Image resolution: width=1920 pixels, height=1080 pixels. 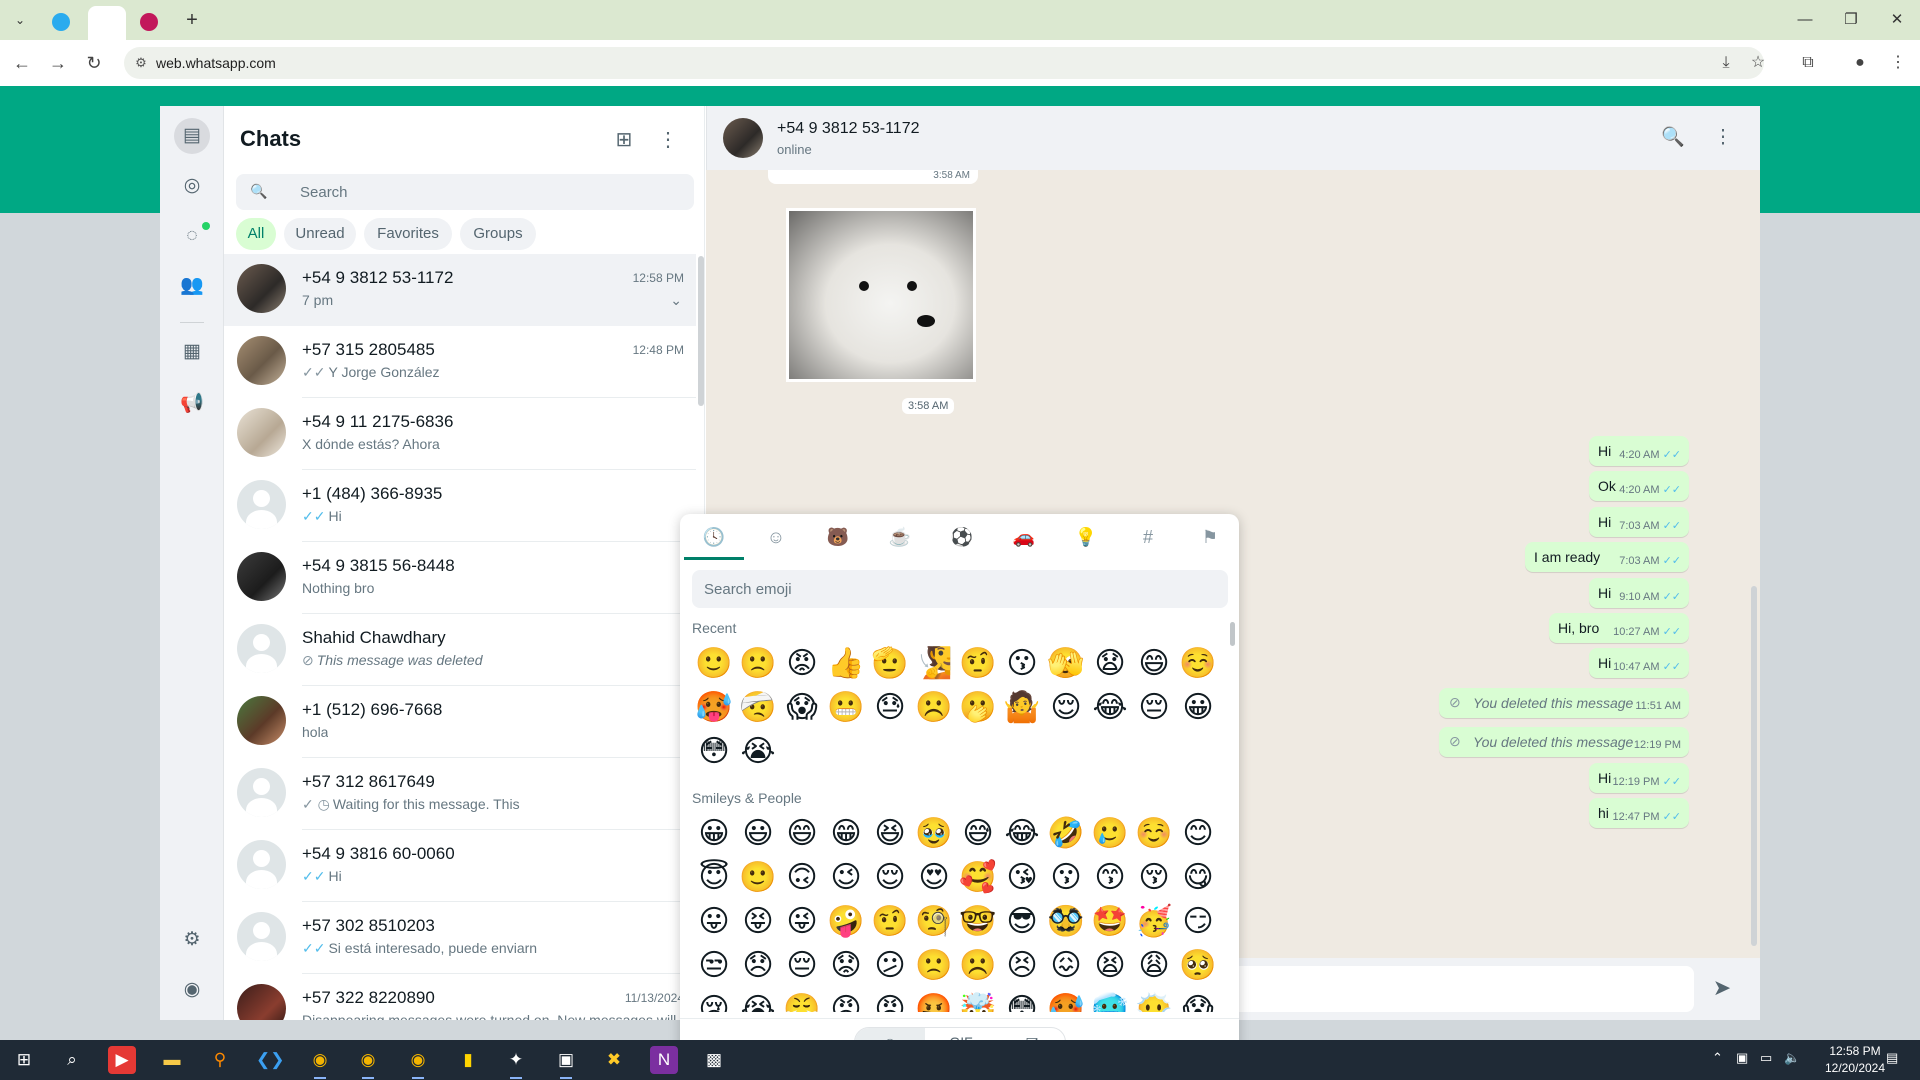 What do you see at coordinates (1022, 922) in the screenshot?
I see `emoji-item: 😎` at bounding box center [1022, 922].